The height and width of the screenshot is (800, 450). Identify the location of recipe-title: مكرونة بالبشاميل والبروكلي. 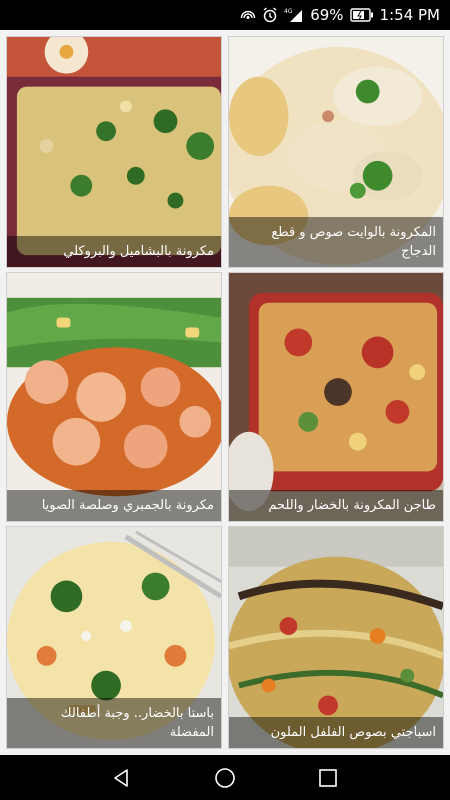
(114, 251).